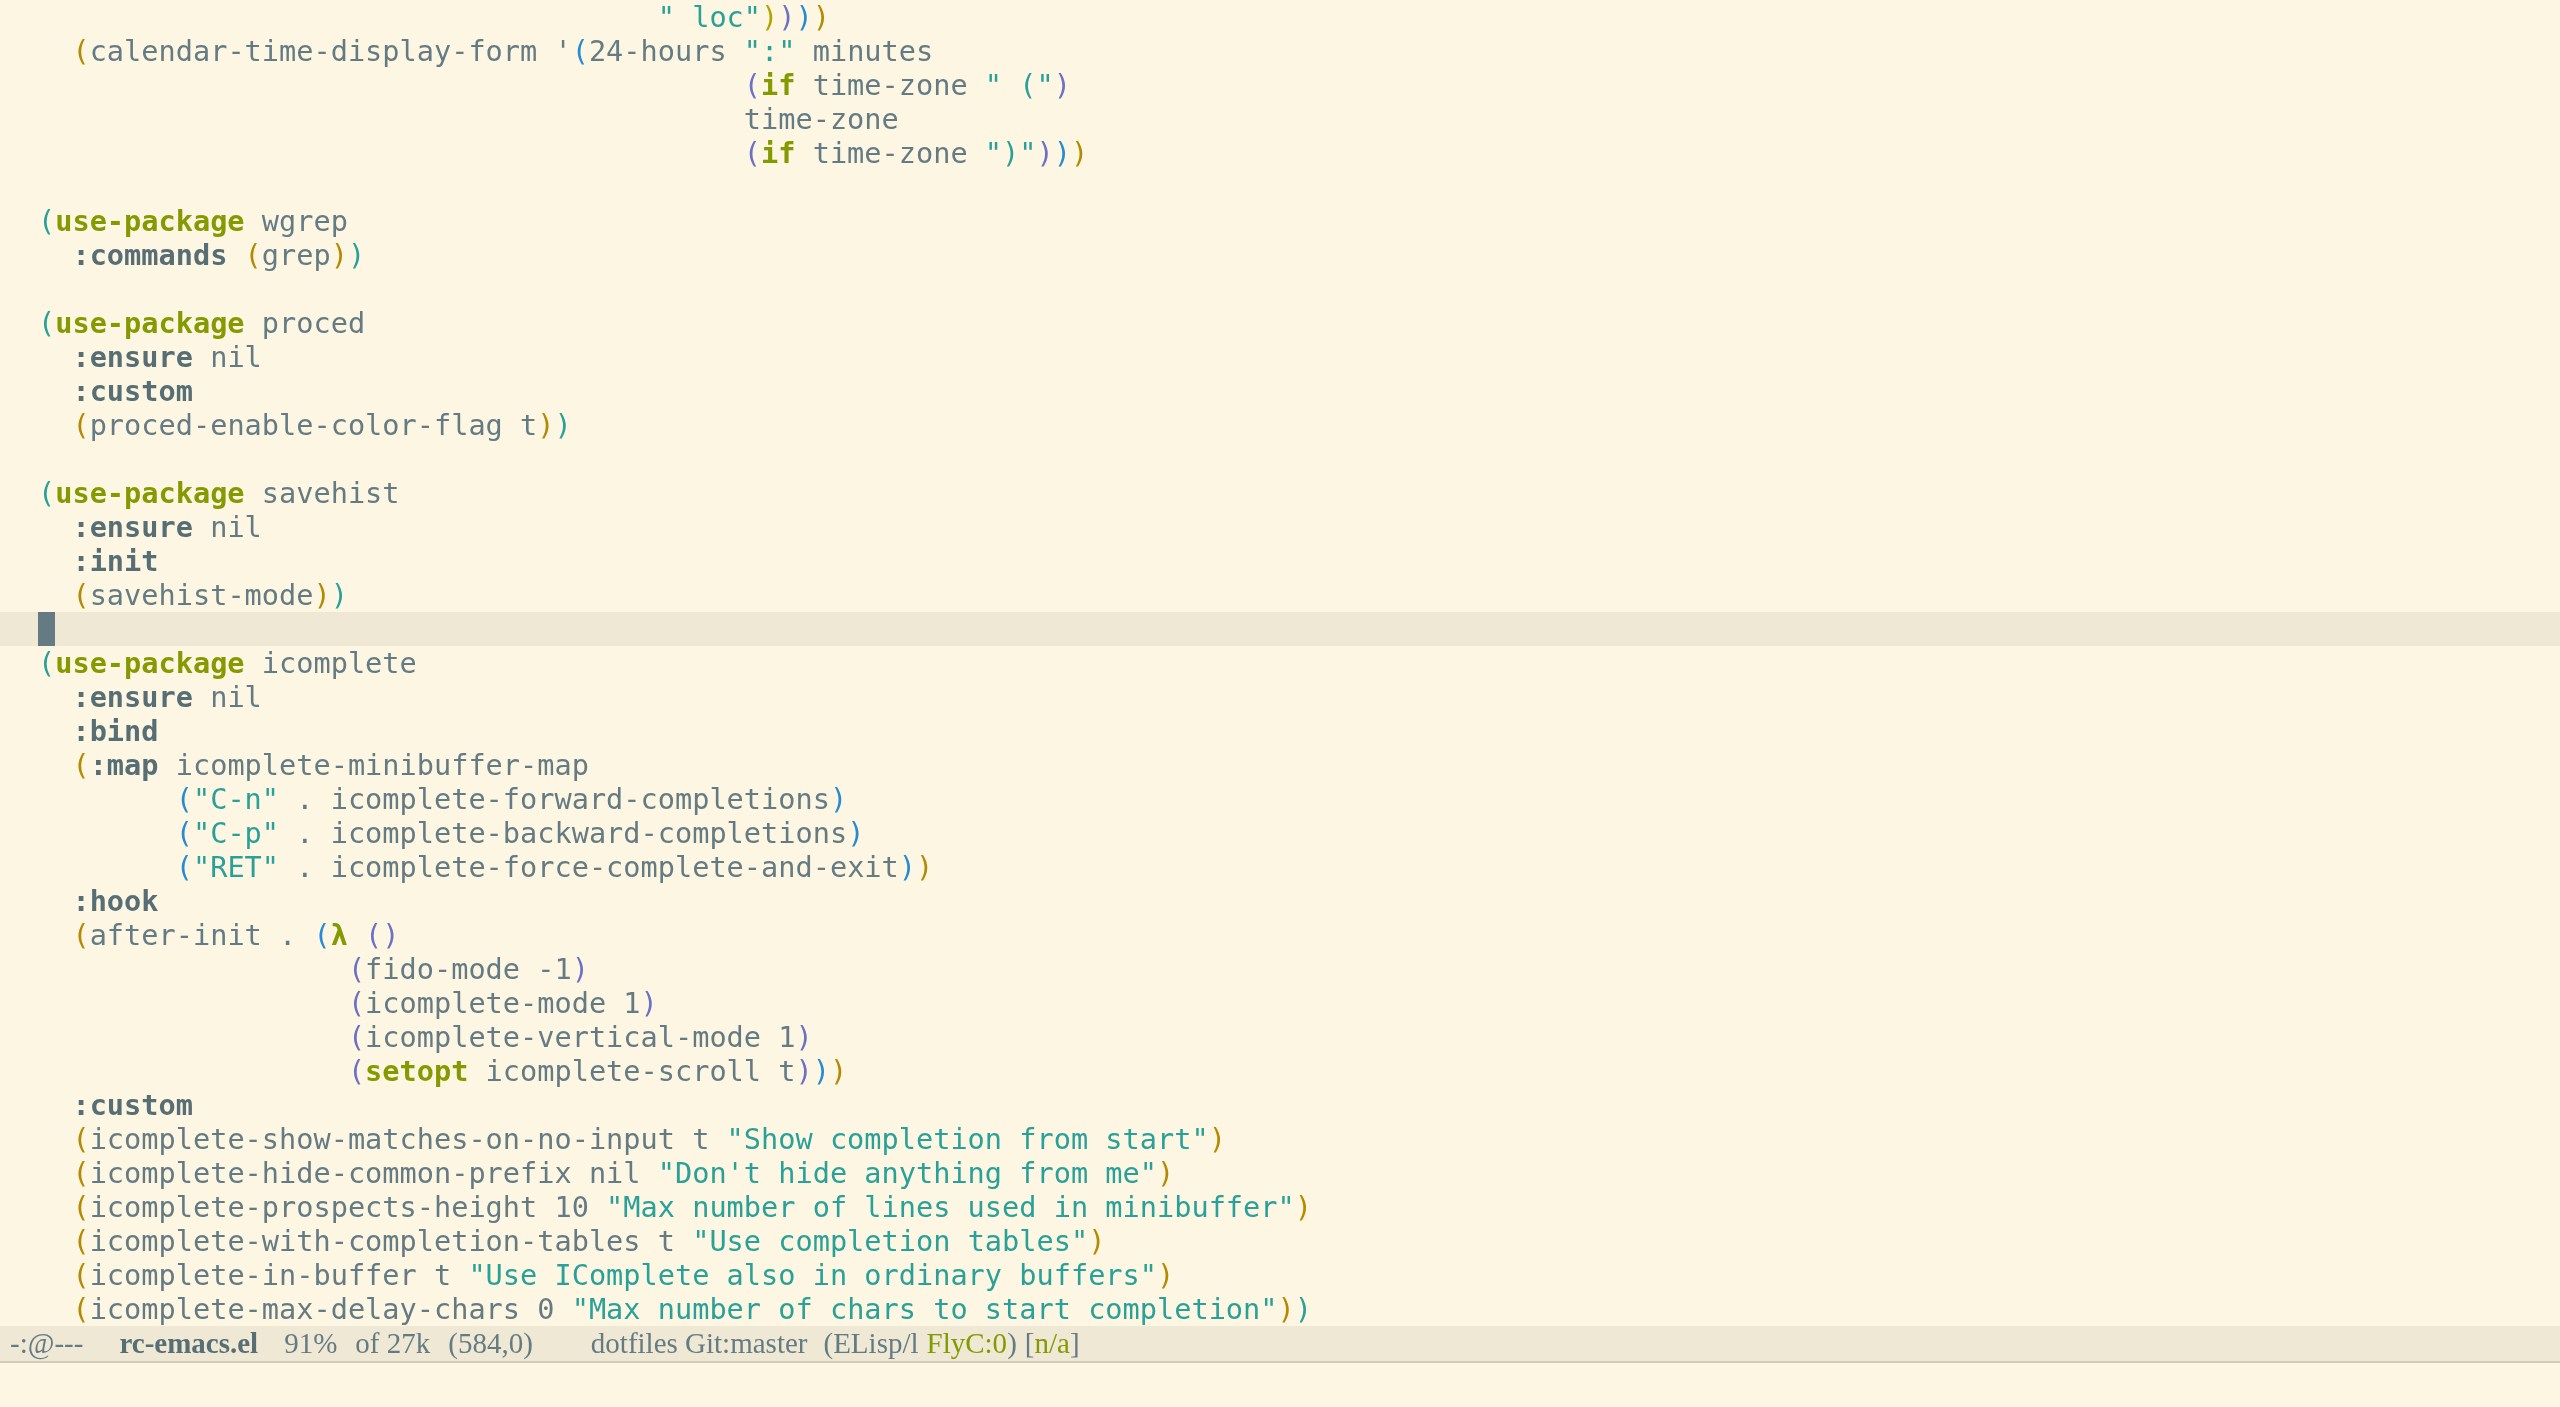  What do you see at coordinates (339, 1207) in the screenshot?
I see `code-text: icomplete-prospects-height 10` at bounding box center [339, 1207].